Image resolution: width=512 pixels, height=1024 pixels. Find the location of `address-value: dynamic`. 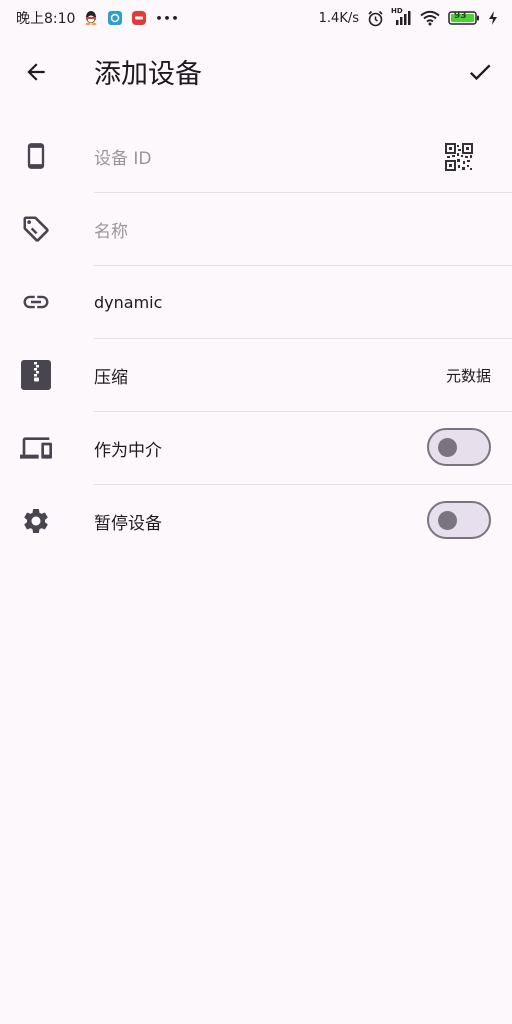

address-value: dynamic is located at coordinates (128, 302).